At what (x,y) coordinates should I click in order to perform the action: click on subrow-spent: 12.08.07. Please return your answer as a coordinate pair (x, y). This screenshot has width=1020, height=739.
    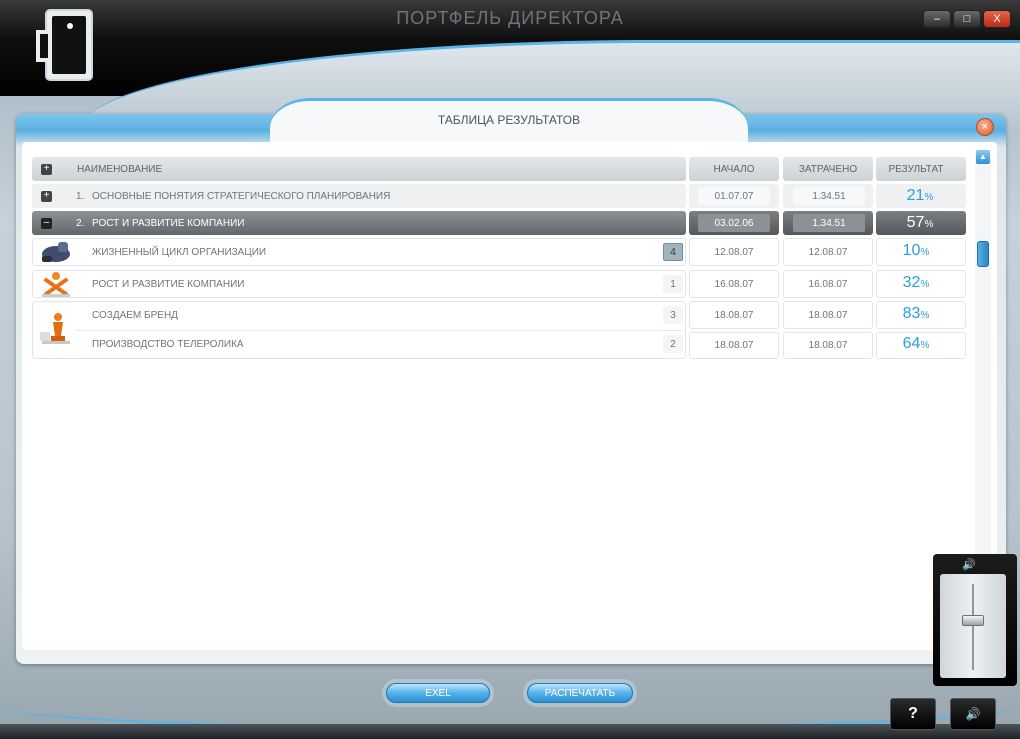
    Looking at the image, I should click on (828, 252).